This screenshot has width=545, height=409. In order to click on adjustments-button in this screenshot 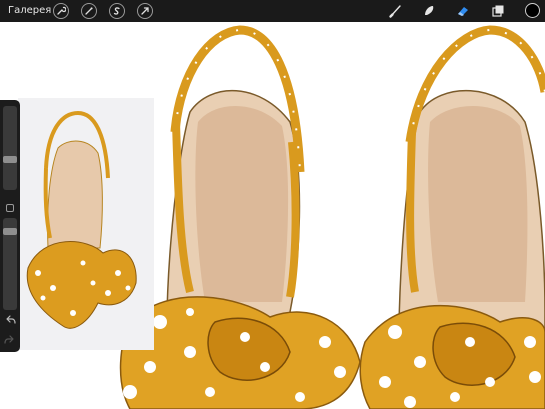, I will do `click(89, 11)`.